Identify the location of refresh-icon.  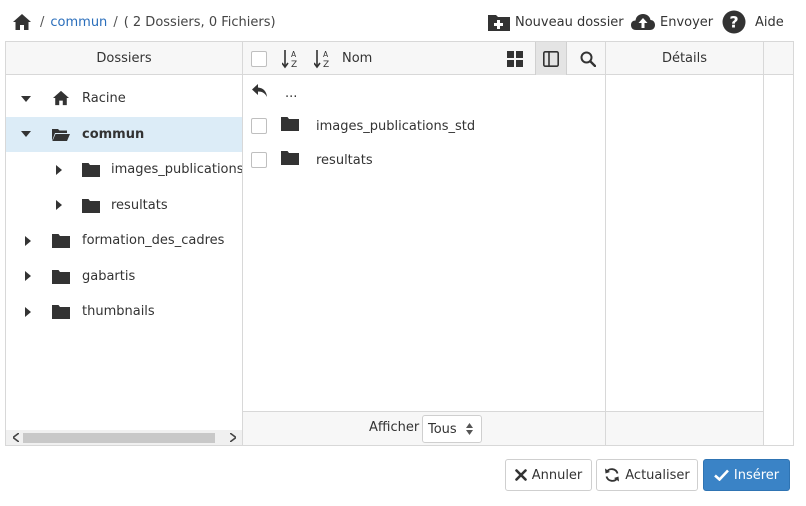
(614, 475).